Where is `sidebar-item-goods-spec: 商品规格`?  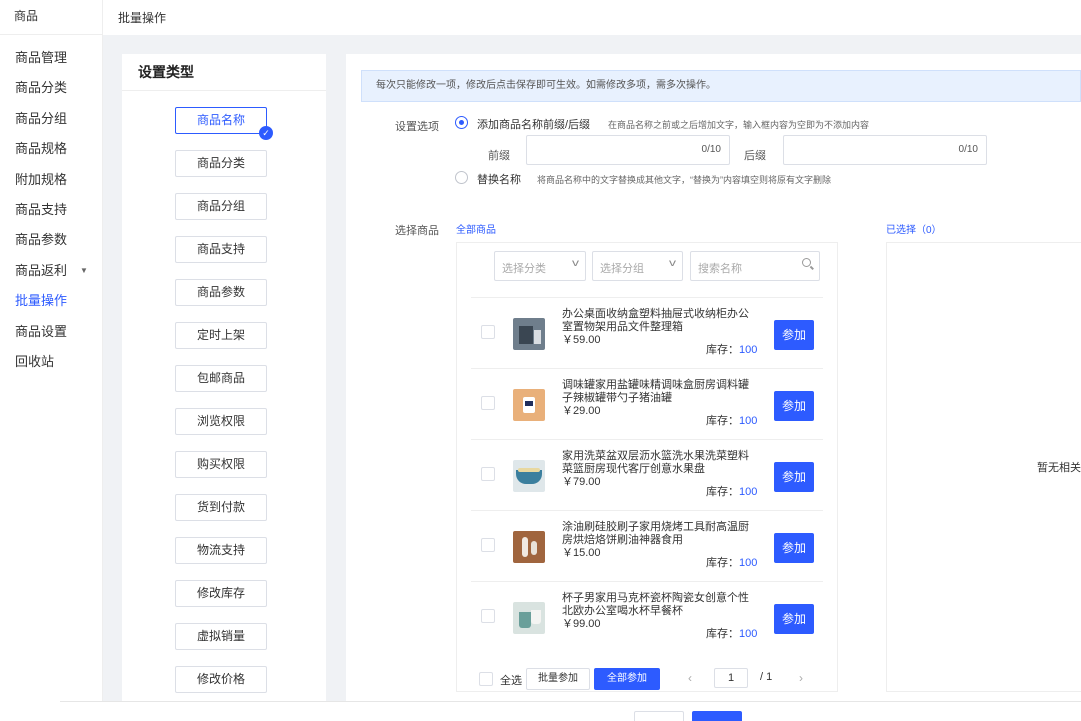 sidebar-item-goods-spec: 商品规格 is located at coordinates (51, 149).